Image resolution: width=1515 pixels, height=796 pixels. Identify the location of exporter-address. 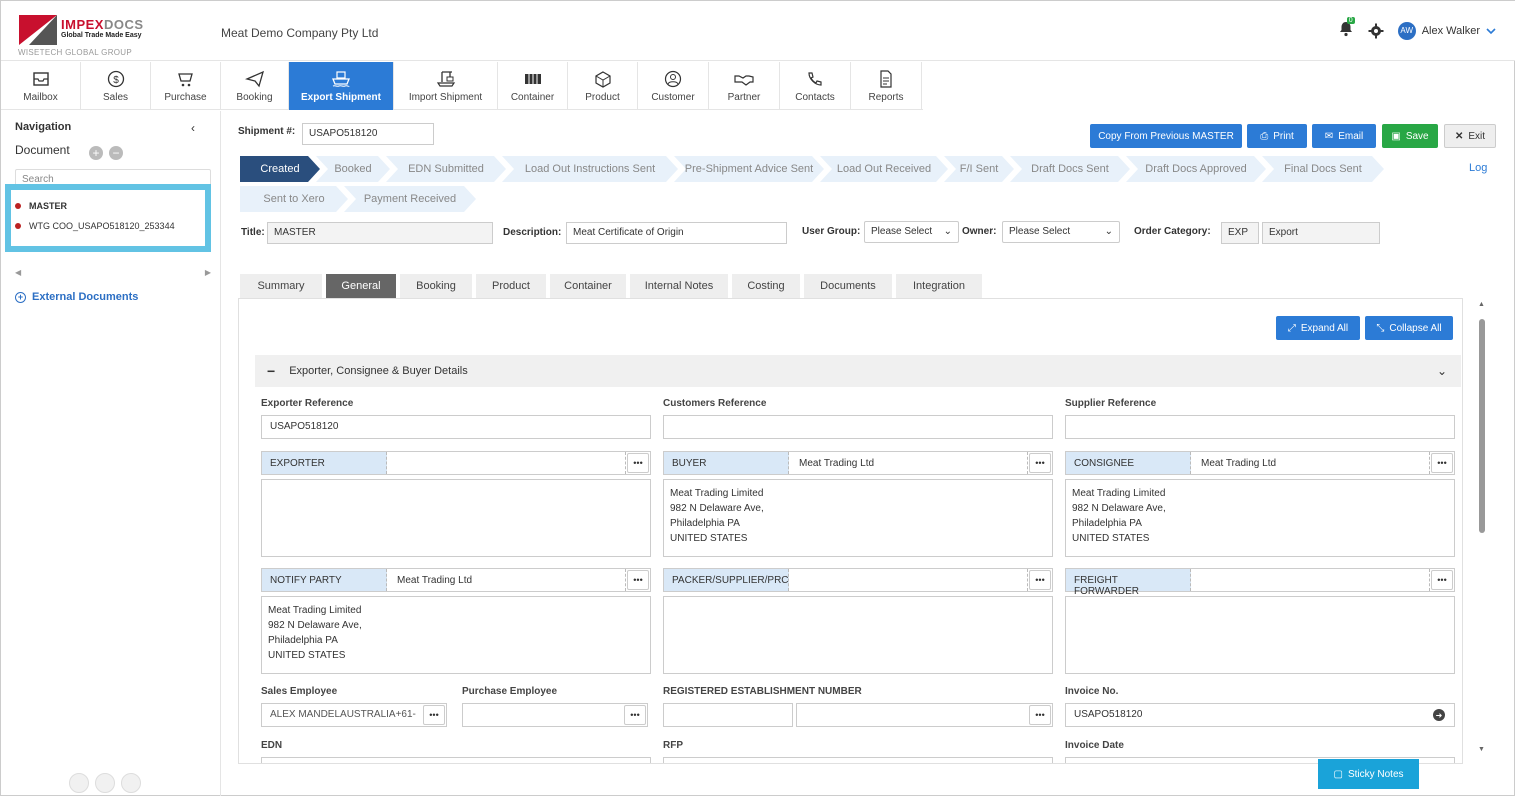
(456, 518).